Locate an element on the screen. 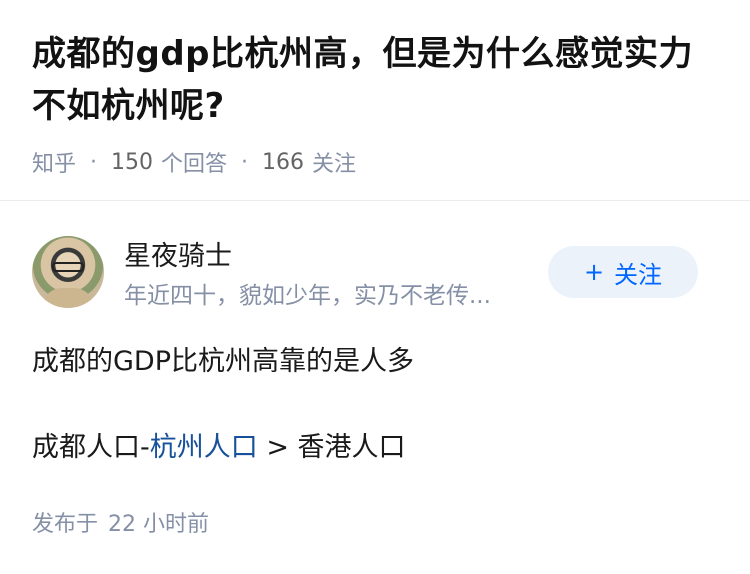 The image size is (750, 574). avatar is located at coordinates (68, 272).